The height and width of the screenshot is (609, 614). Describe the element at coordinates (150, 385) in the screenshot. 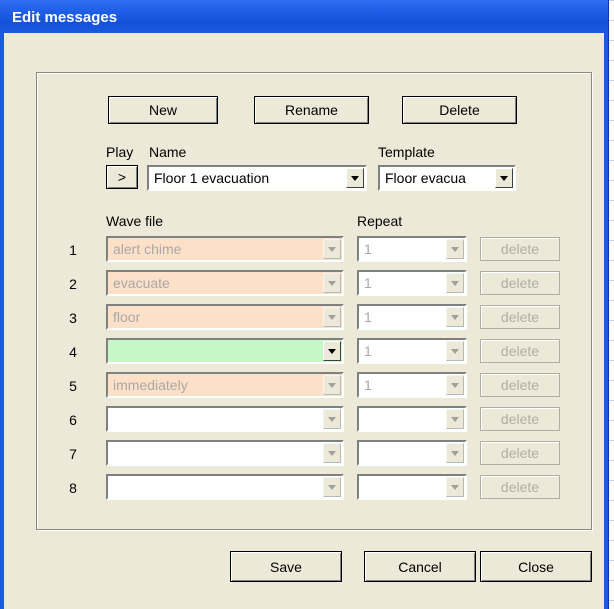

I see `wave-file-value: immediately` at that location.